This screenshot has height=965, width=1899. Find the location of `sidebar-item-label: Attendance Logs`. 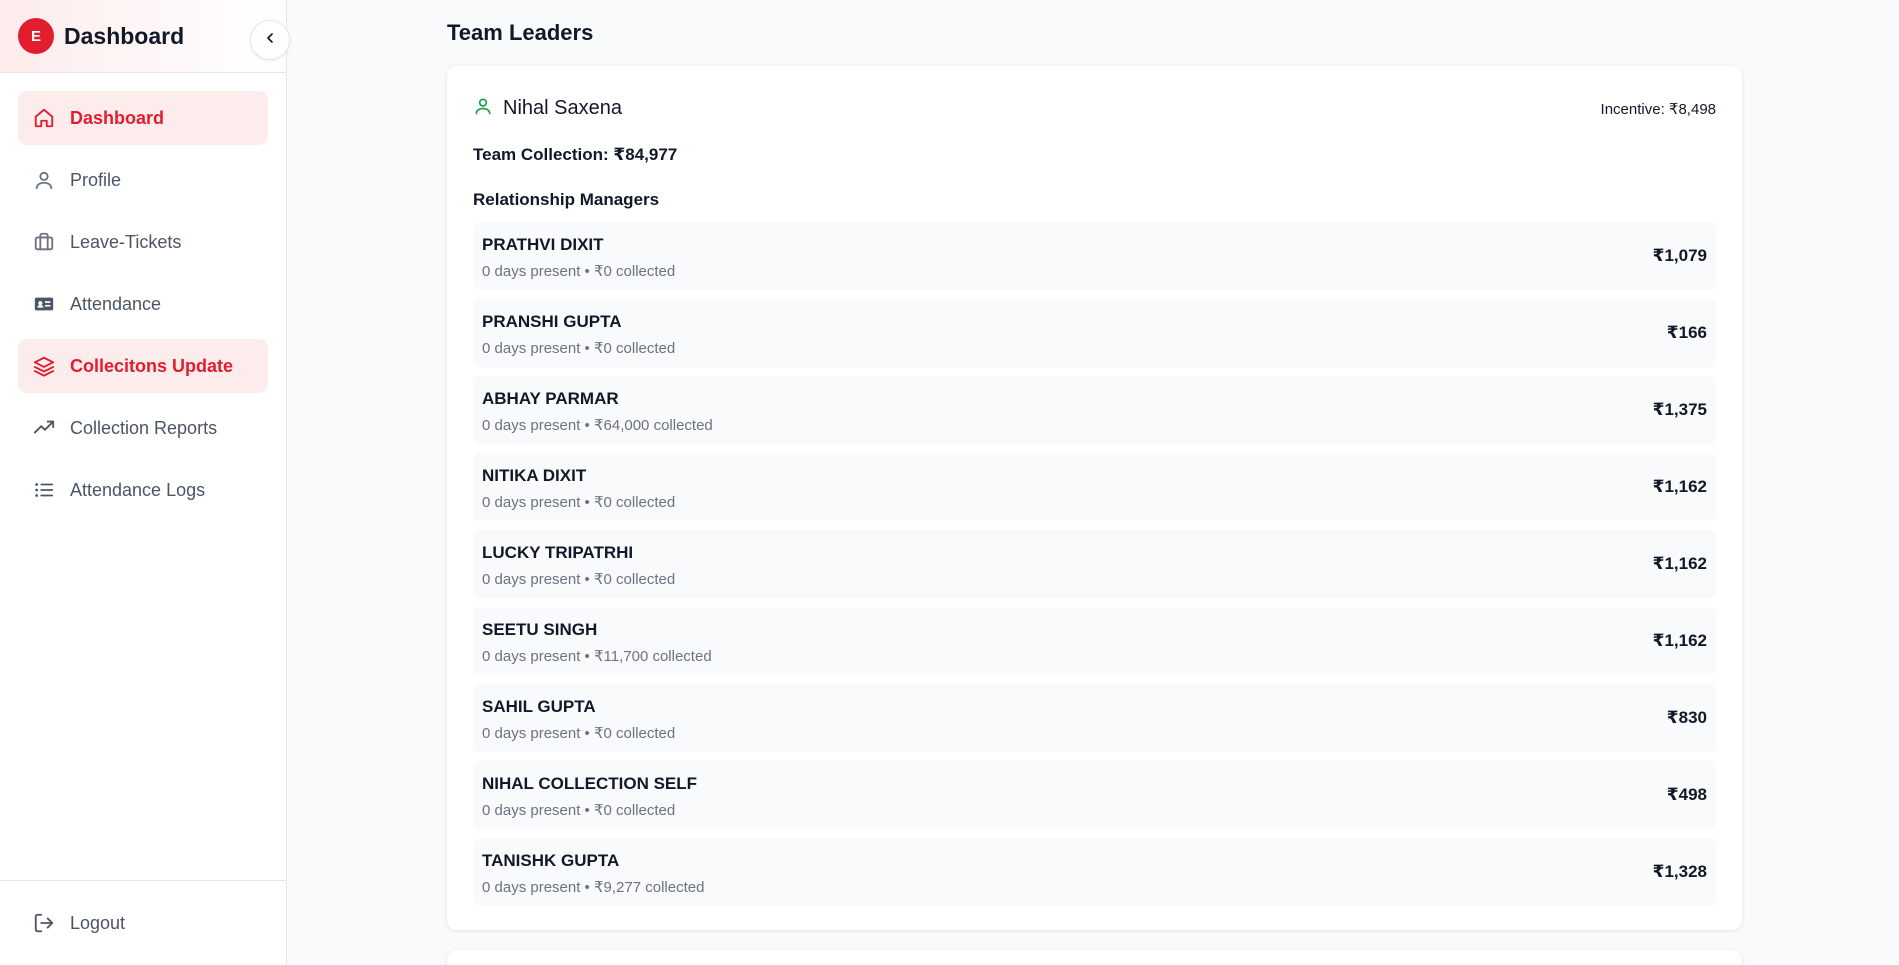

sidebar-item-label: Attendance Logs is located at coordinates (138, 489).